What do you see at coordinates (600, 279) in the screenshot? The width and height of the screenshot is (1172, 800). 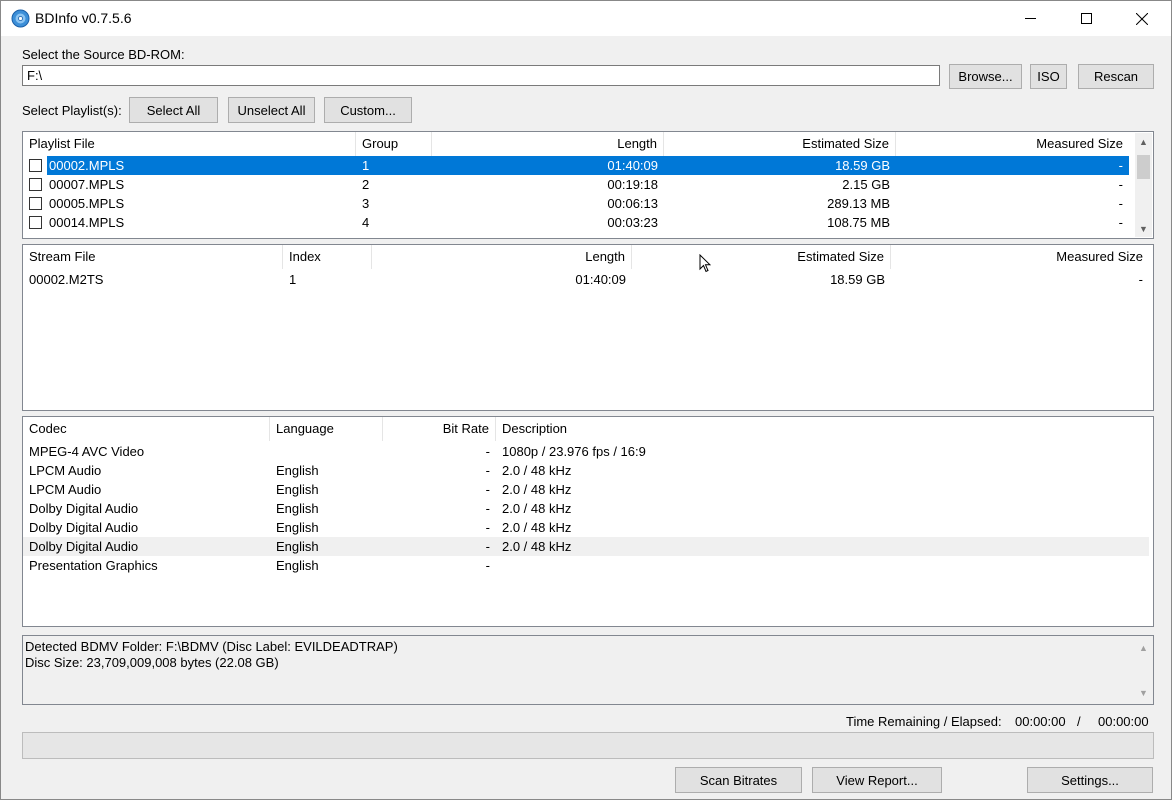 I see `stream-length: 01:40:09` at bounding box center [600, 279].